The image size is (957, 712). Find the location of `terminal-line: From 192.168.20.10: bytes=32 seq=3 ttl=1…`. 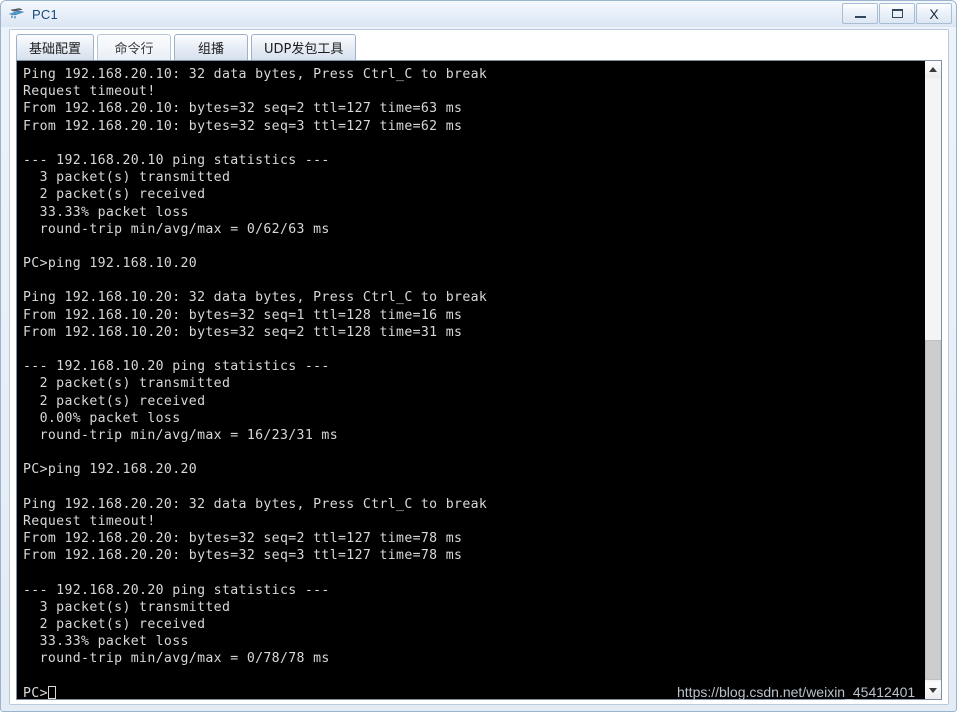

terminal-line: From 192.168.20.10: bytes=32 seq=3 ttl=1… is located at coordinates (243, 126).